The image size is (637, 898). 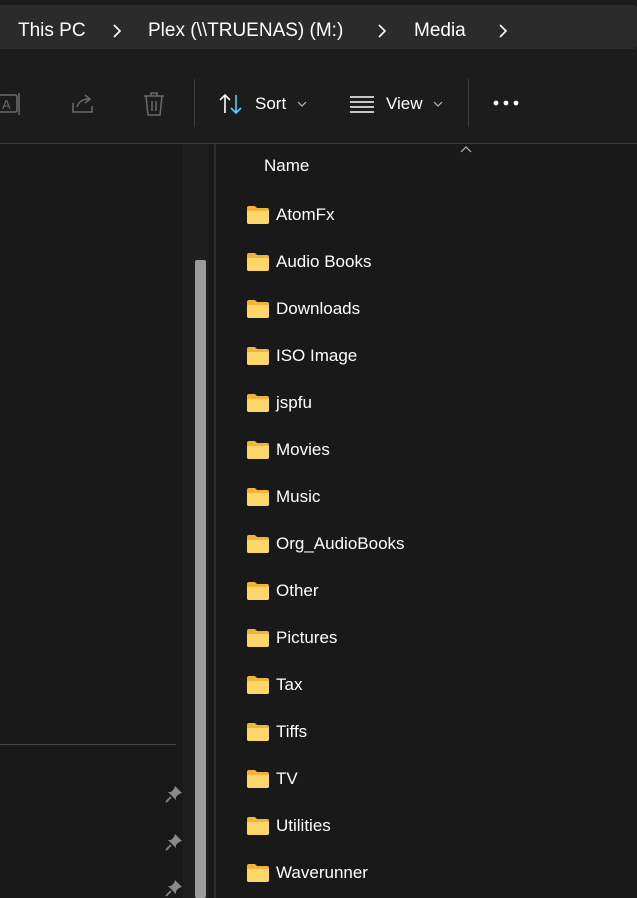 I want to click on delete-icon, so click(x=154, y=104).